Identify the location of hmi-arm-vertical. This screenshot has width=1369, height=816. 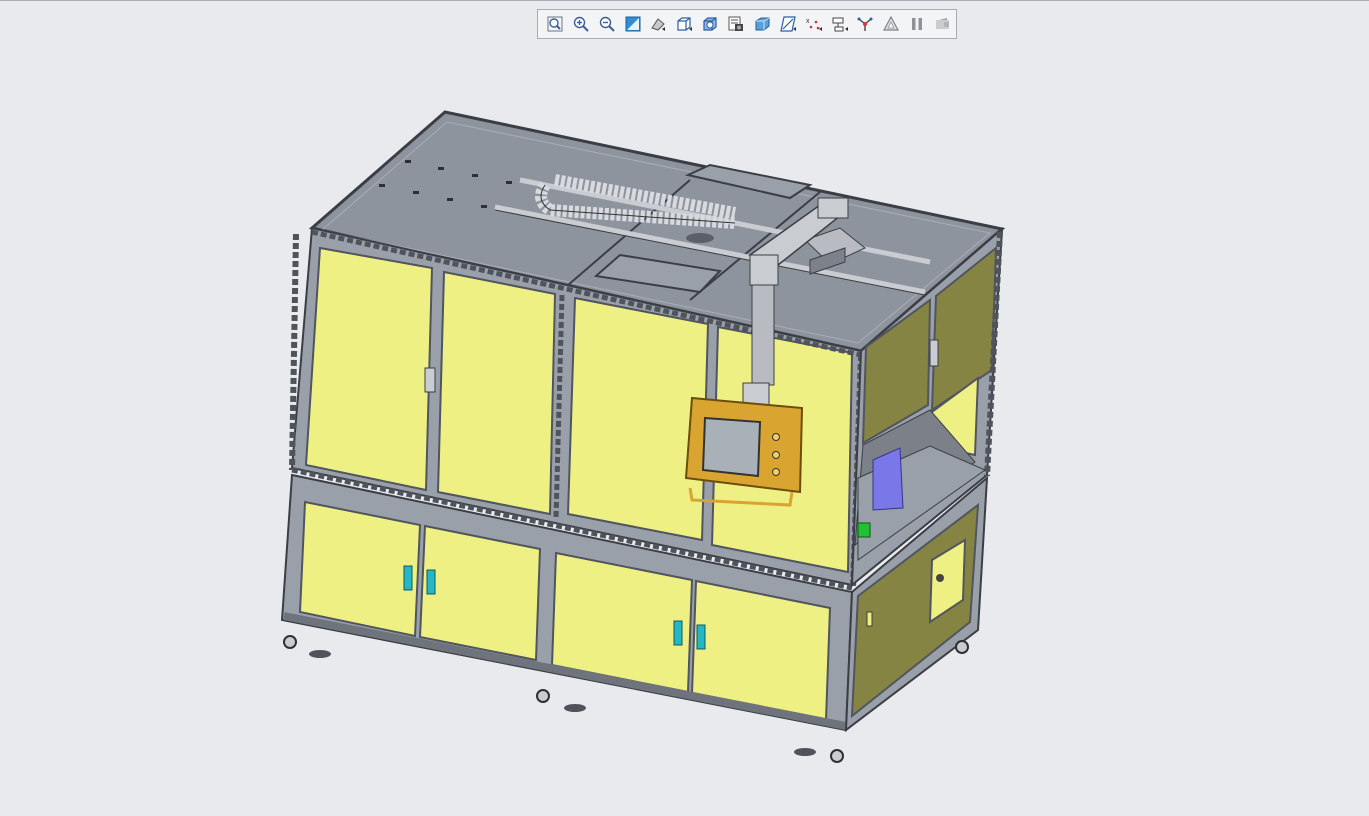
(763, 335).